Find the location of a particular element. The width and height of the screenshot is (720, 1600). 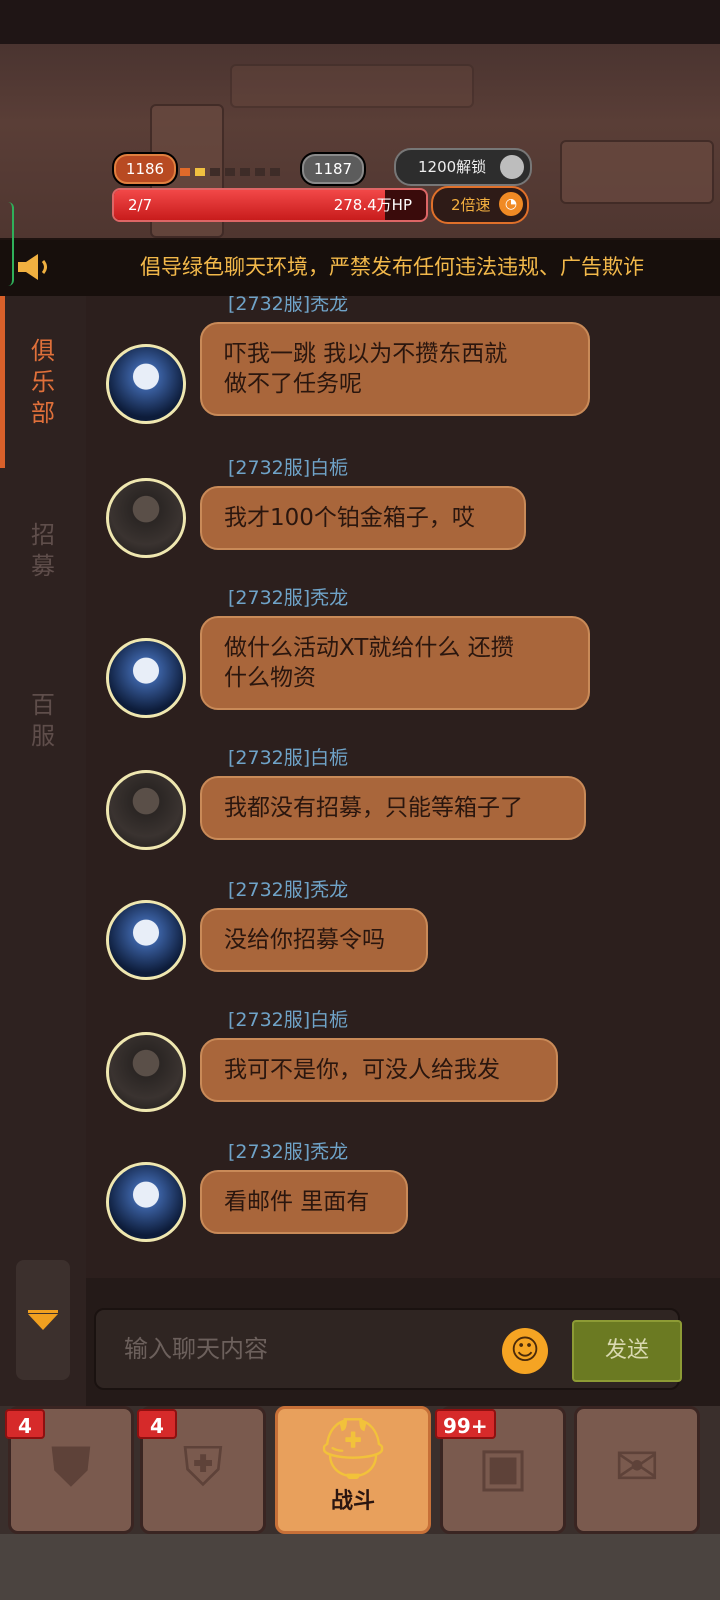

speed-toggle-button: 2倍速 ◔ is located at coordinates (480, 205).